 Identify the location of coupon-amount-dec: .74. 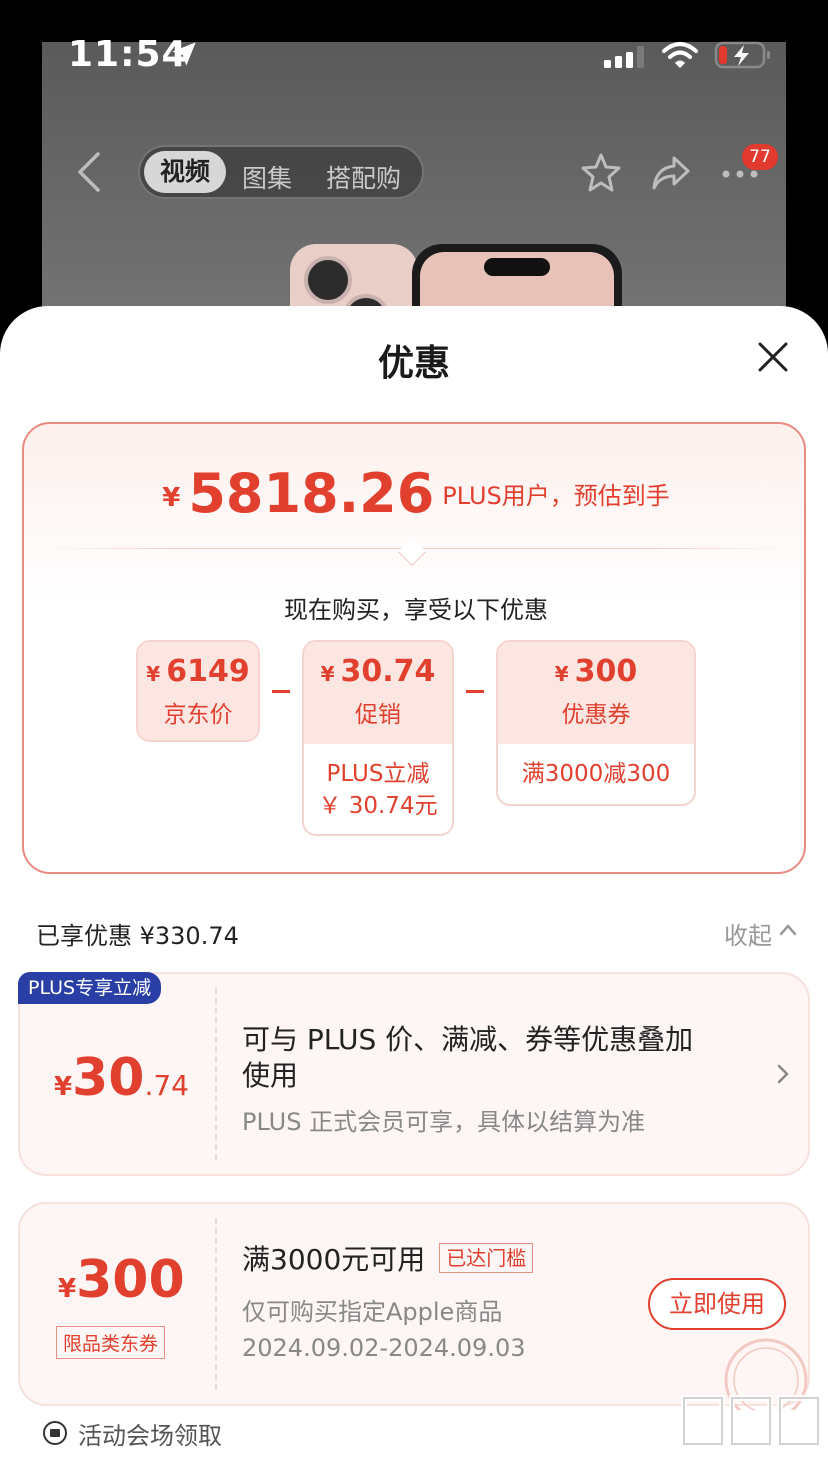
(166, 1085).